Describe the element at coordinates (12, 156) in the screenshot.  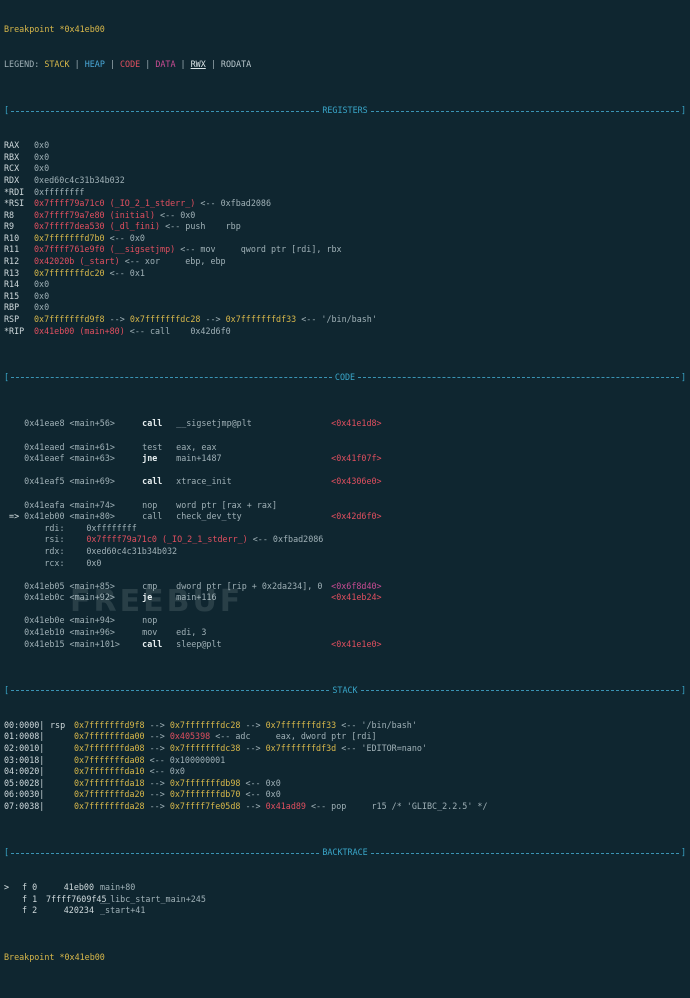
I see `register-name: RBX` at that location.